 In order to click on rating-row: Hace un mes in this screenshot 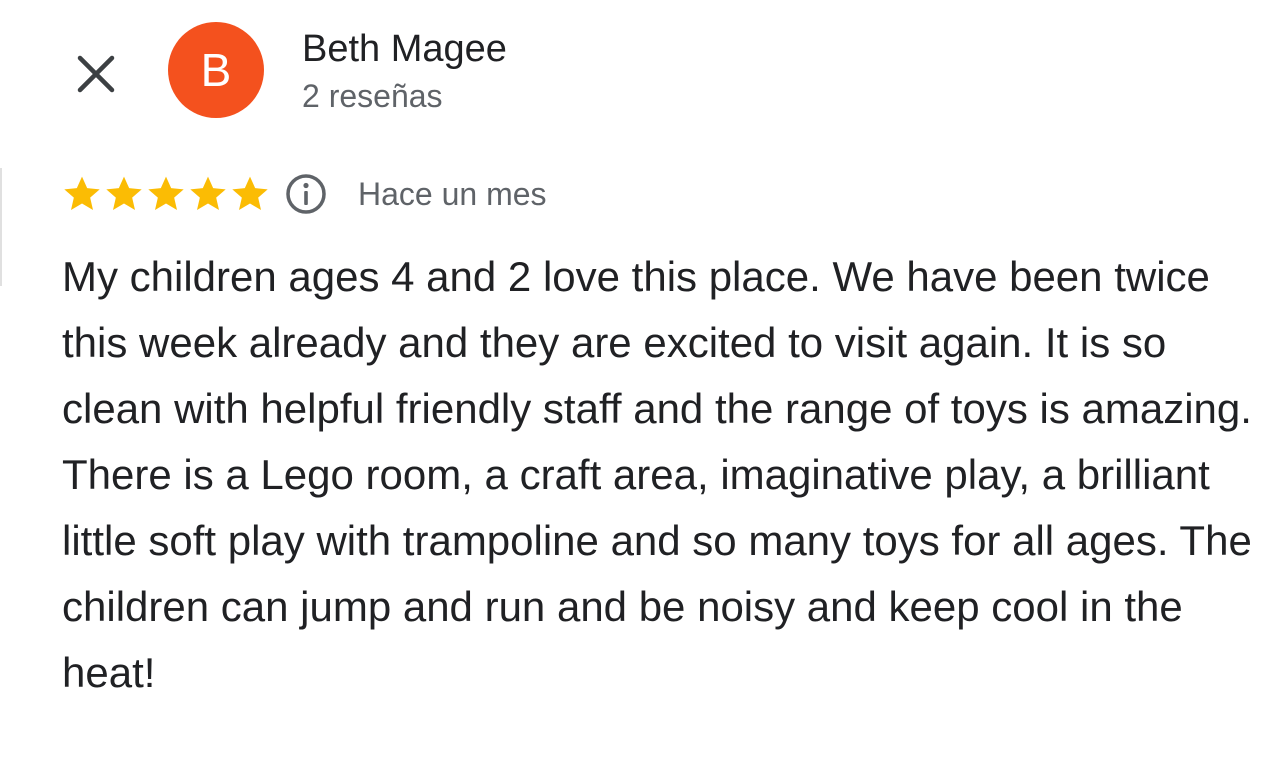, I will do `click(304, 194)`.